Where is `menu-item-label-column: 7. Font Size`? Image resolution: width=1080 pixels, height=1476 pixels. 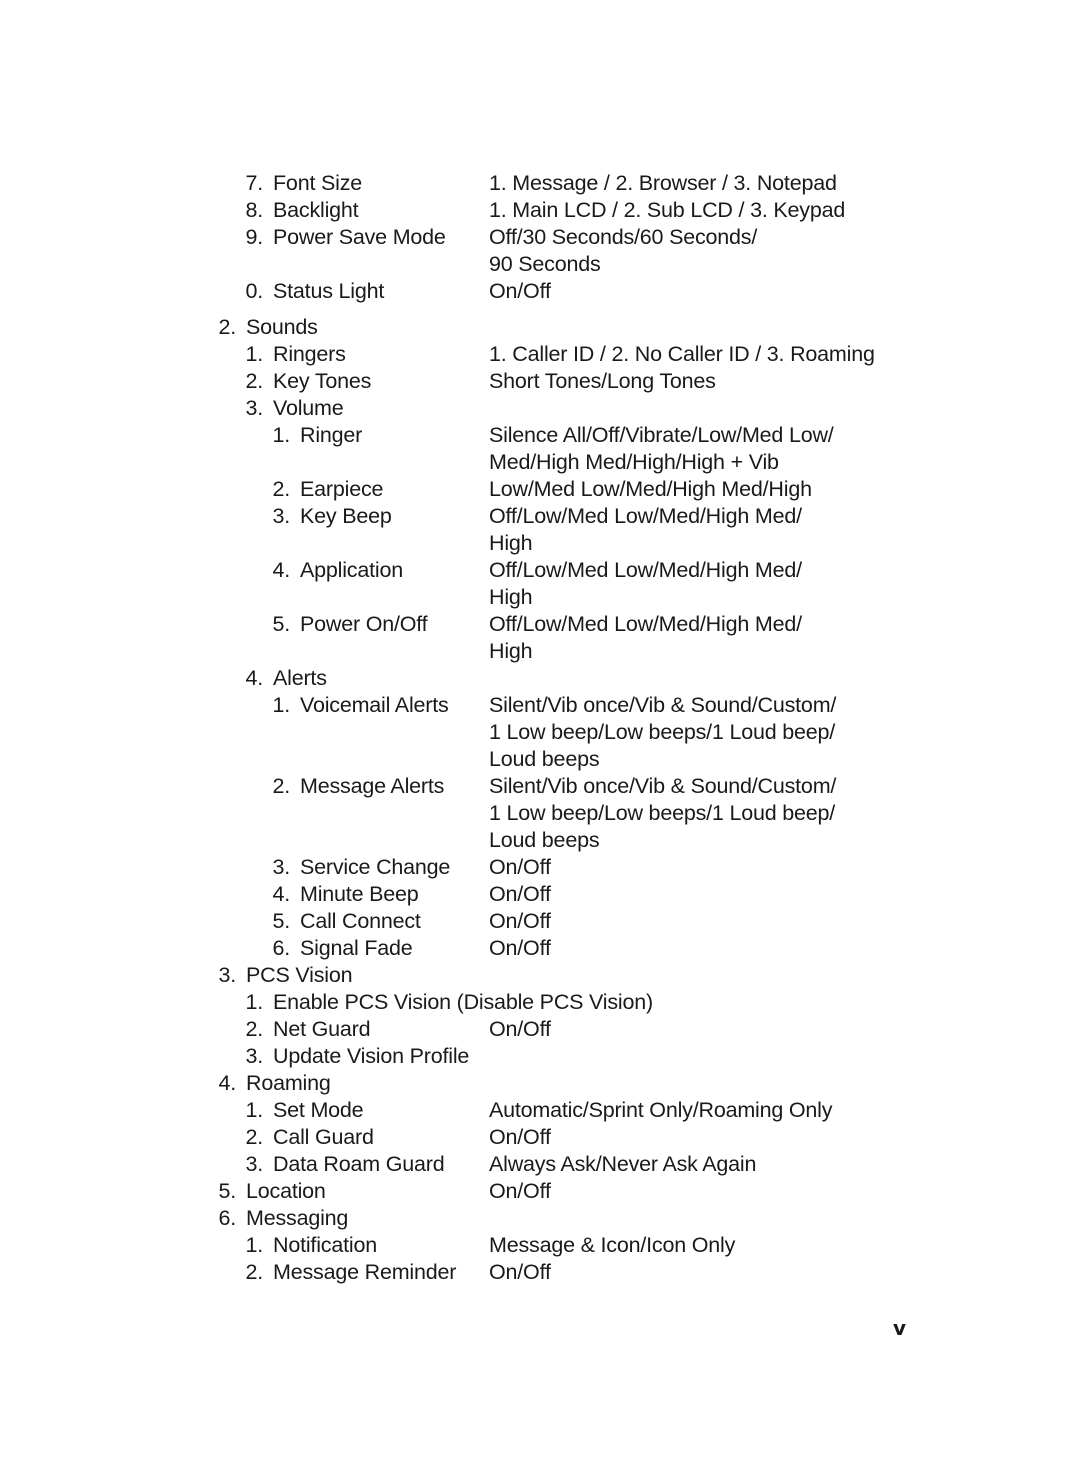
menu-item-label-column: 7. Font Size is located at coordinates (244, 183).